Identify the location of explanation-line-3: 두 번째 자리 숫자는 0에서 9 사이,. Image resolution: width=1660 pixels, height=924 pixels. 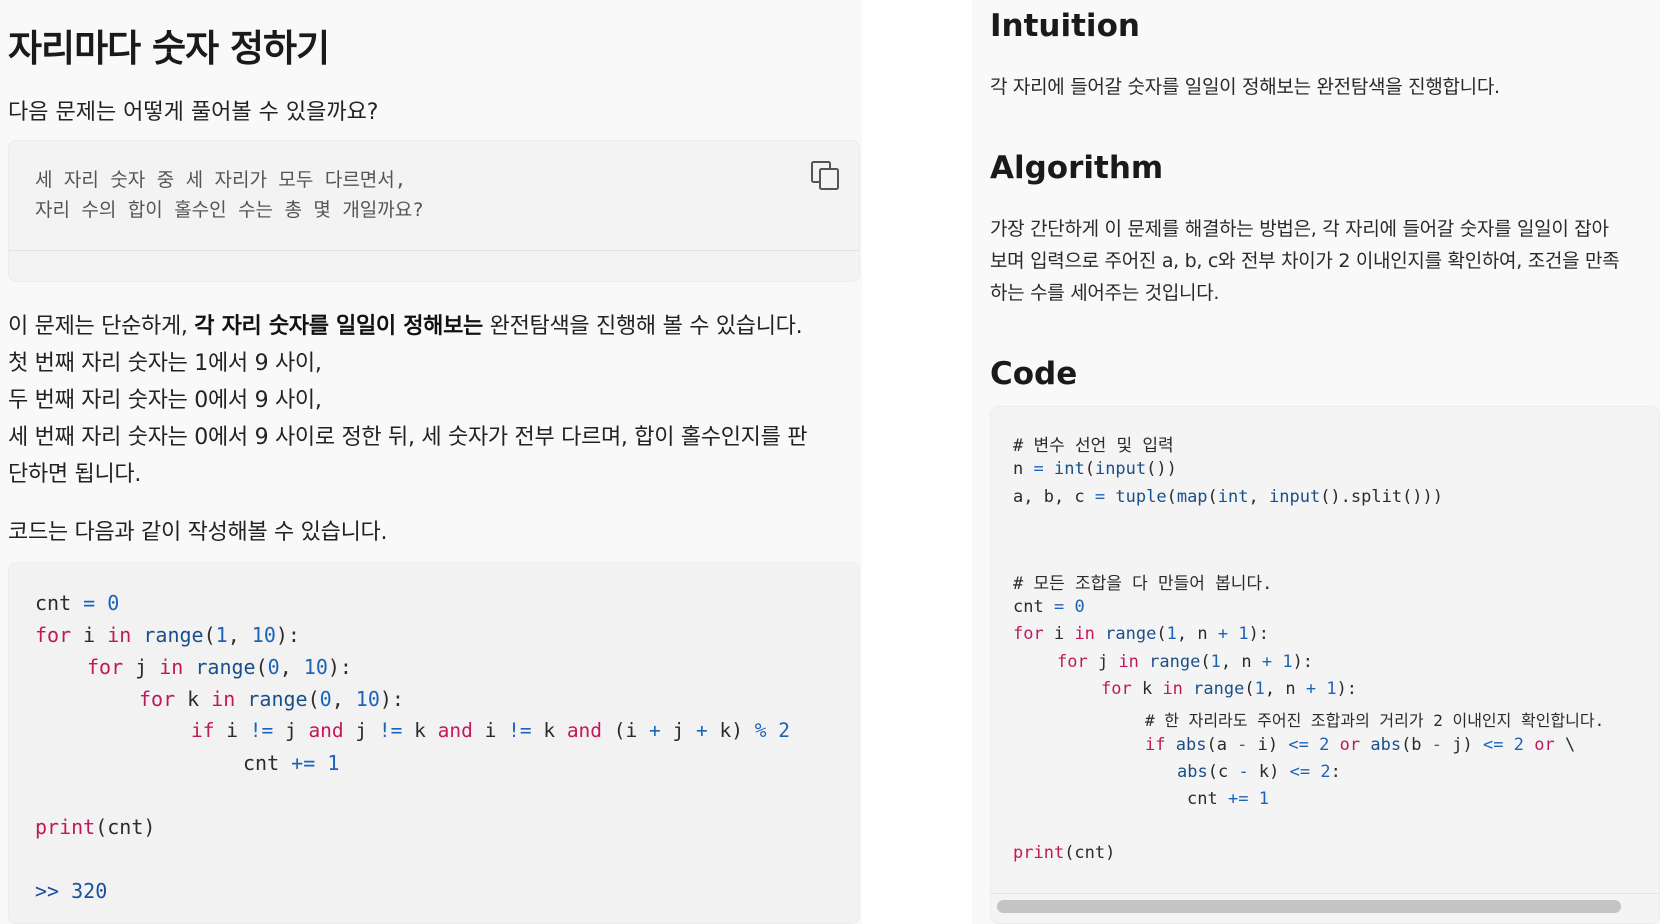
(165, 400).